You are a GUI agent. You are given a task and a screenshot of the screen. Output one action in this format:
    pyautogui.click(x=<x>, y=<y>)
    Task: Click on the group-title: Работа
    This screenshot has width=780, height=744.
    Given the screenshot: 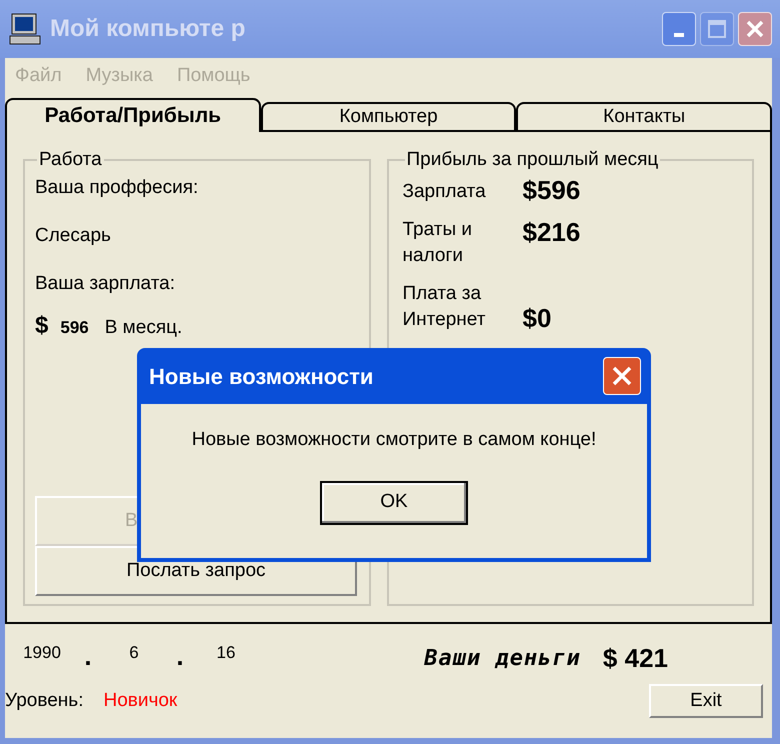 What is the action you would take?
    pyautogui.click(x=70, y=160)
    